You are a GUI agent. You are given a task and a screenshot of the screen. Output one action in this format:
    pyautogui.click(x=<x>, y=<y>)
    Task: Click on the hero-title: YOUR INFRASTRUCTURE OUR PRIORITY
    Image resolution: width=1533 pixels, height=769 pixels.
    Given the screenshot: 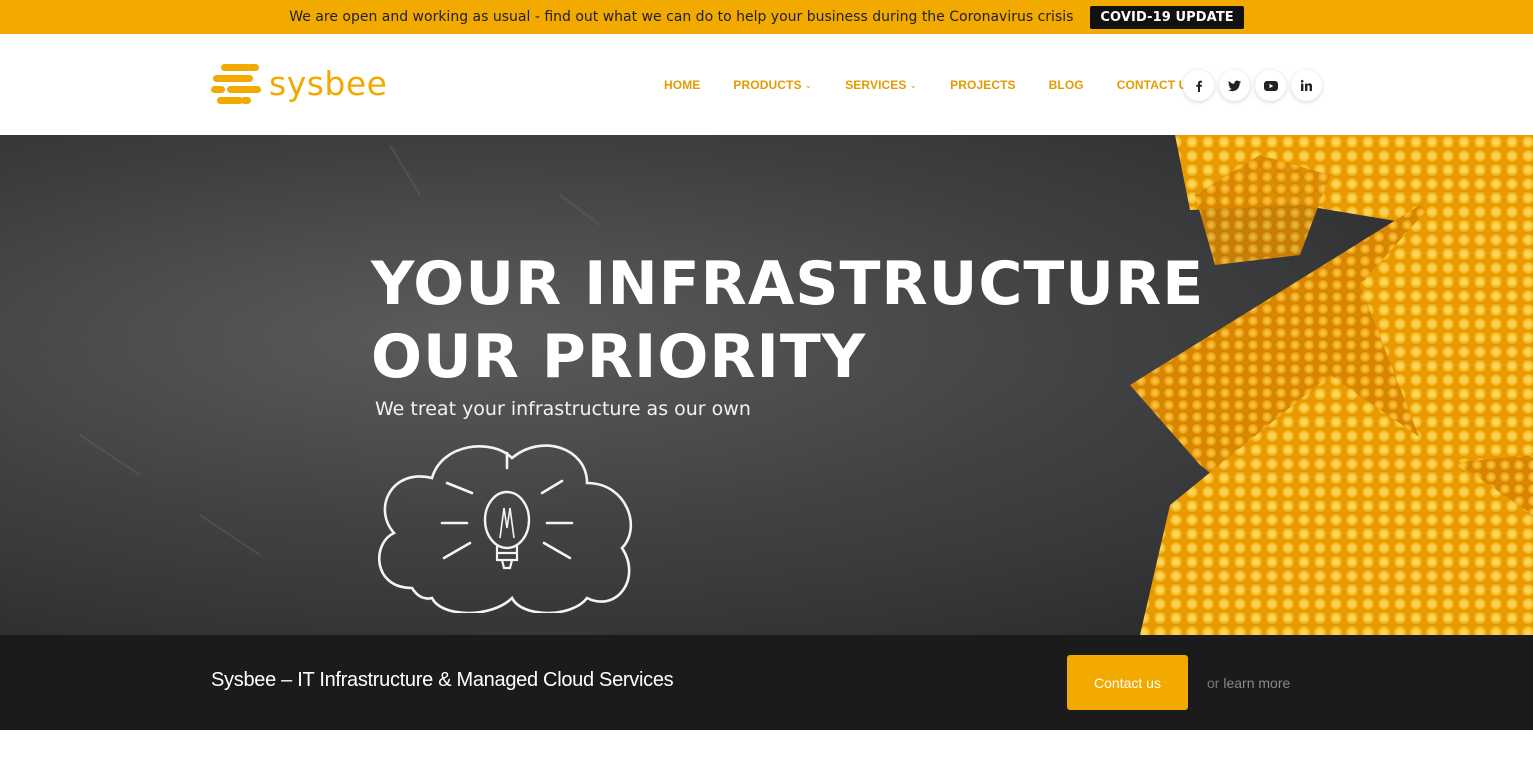 What is the action you would take?
    pyautogui.click(x=787, y=321)
    